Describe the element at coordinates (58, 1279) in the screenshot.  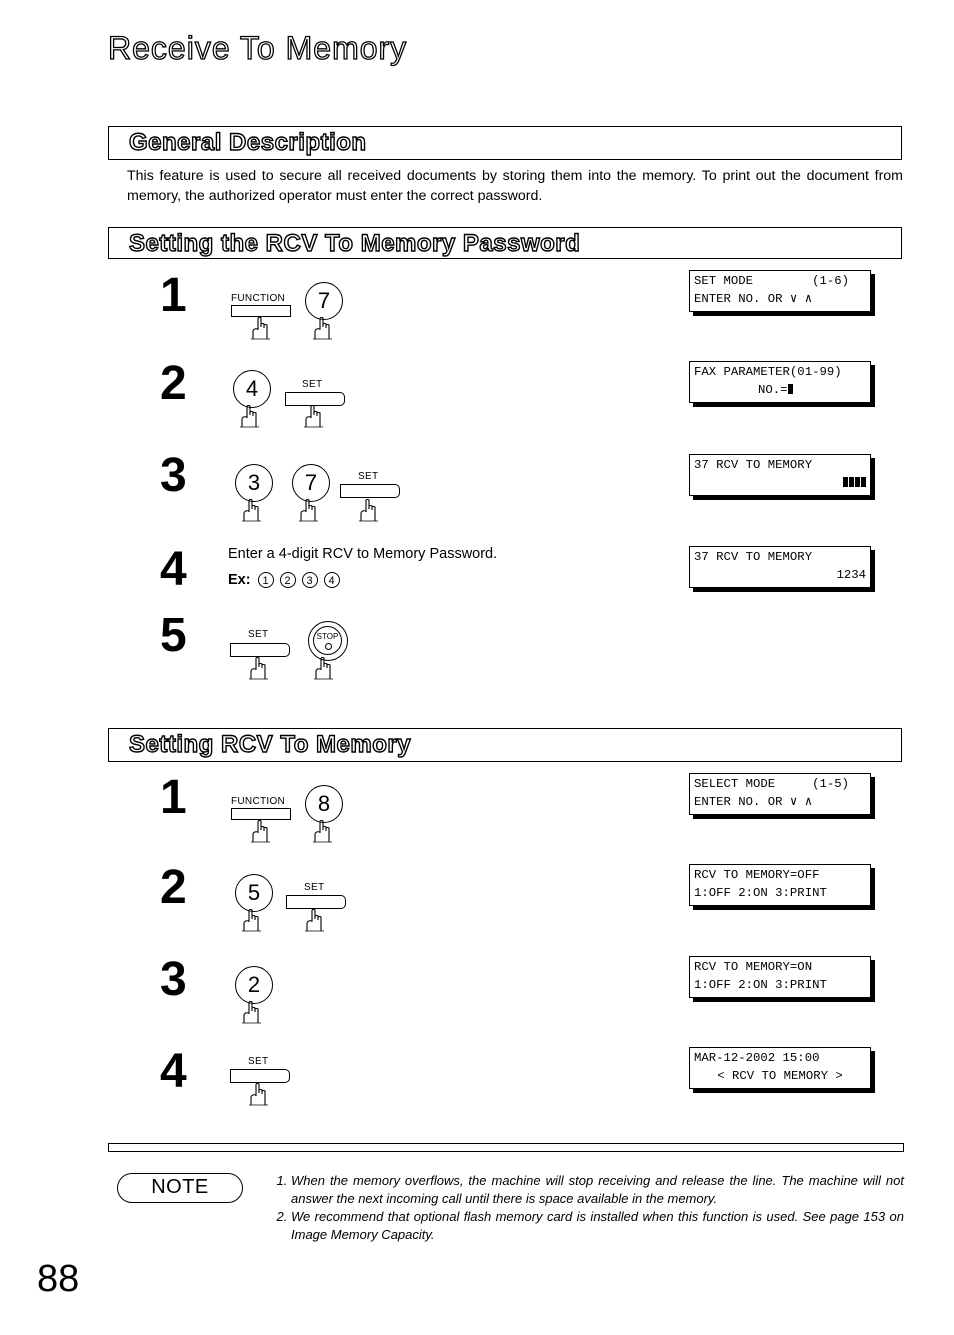
I see `page-number: 88` at that location.